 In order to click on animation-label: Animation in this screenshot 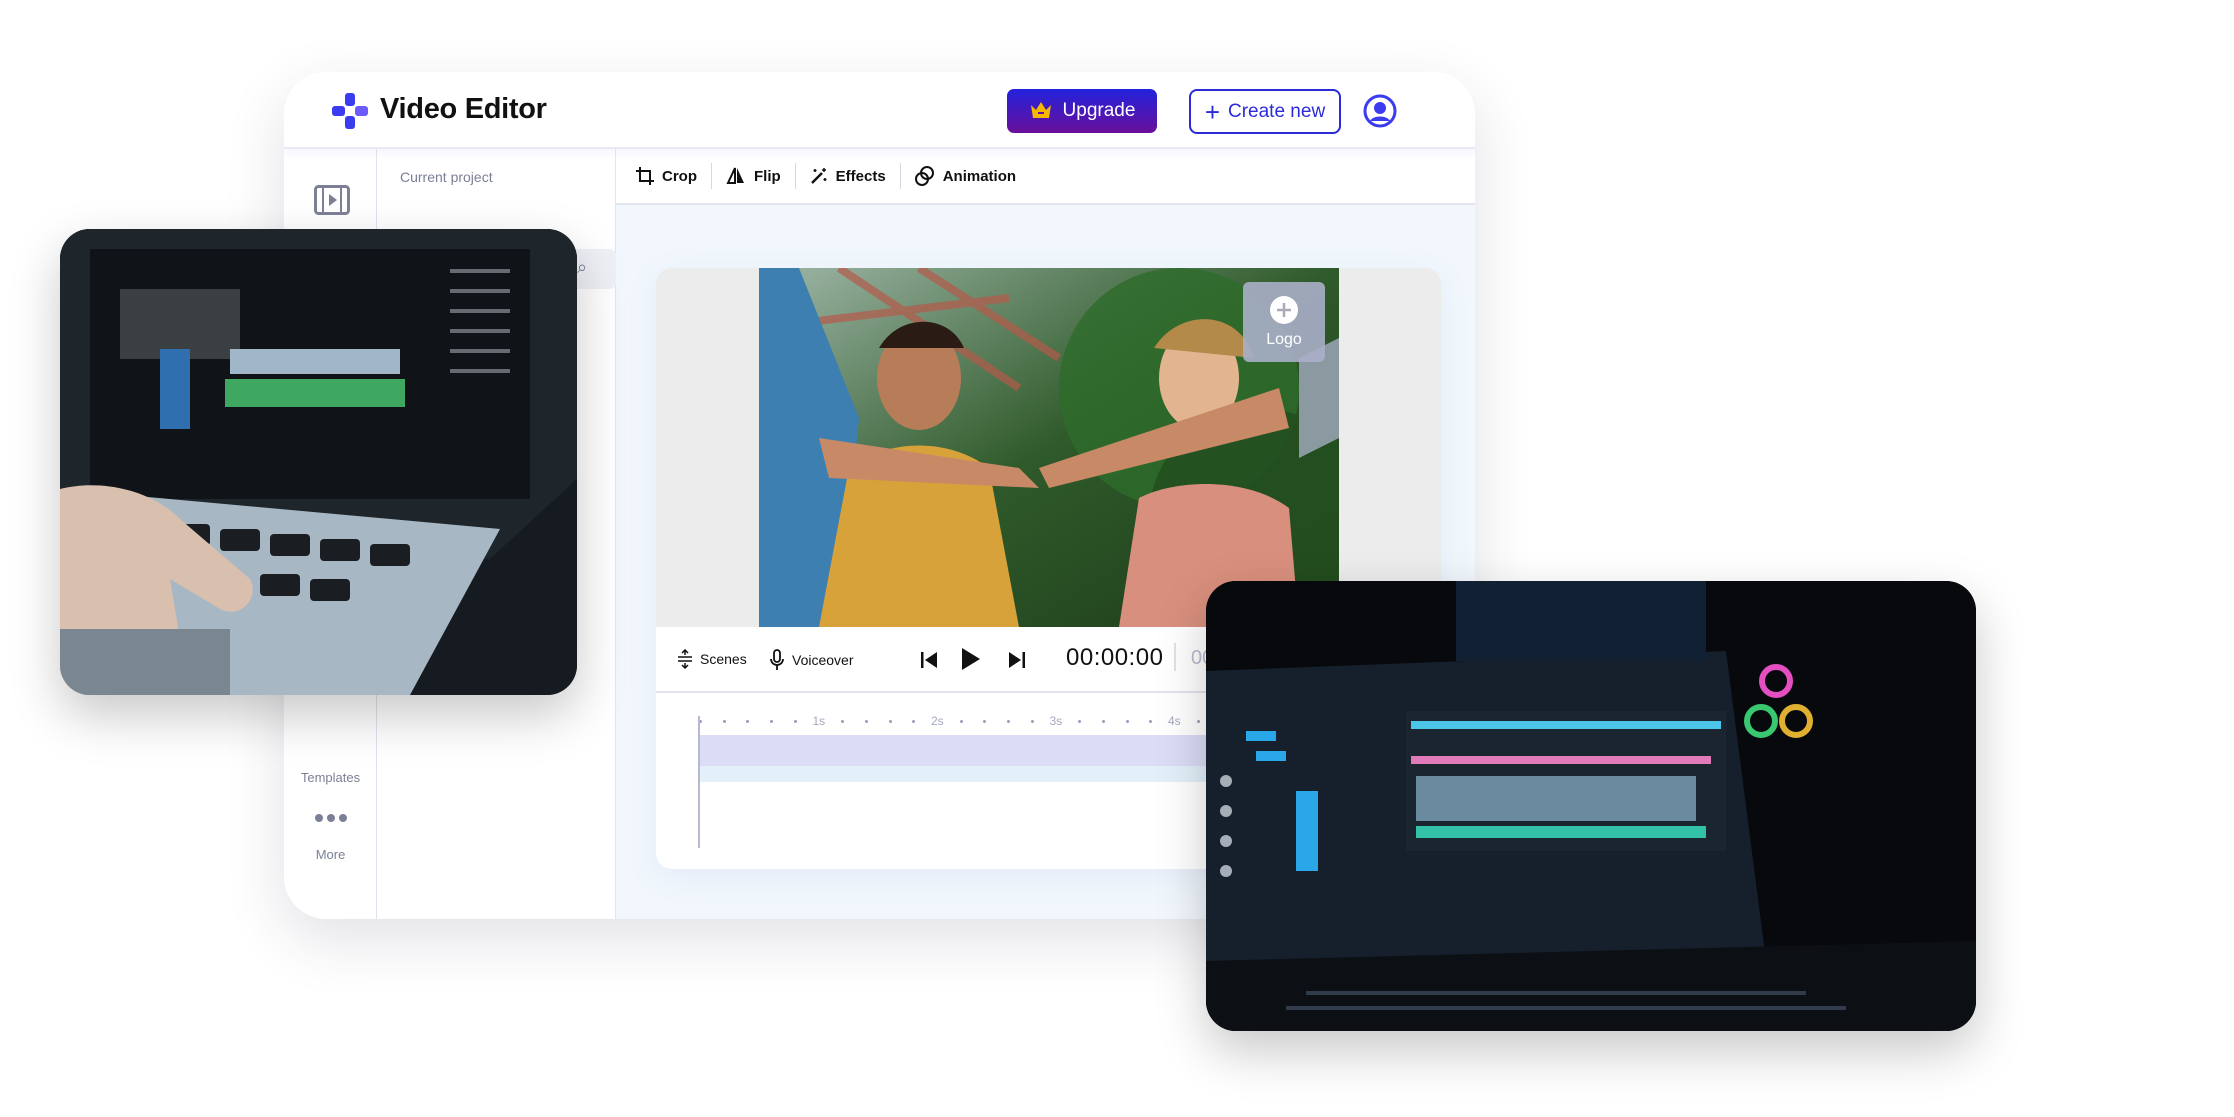, I will do `click(979, 176)`.